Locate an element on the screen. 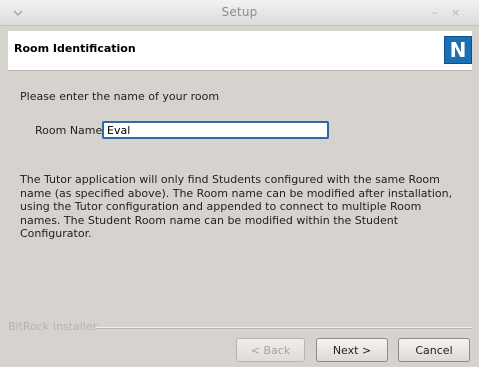 The width and height of the screenshot is (479, 367). next-button: Next > is located at coordinates (352, 350).